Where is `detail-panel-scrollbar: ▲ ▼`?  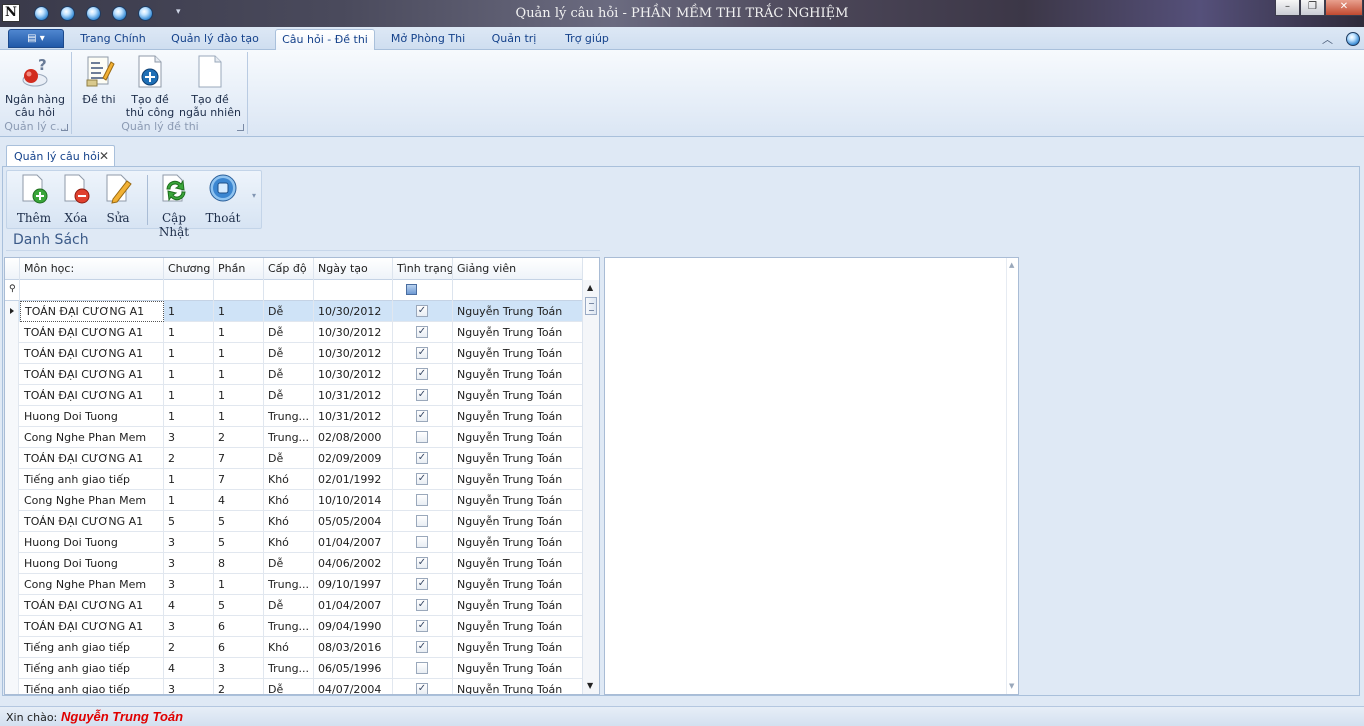
detail-panel-scrollbar: ▲ ▼ is located at coordinates (1012, 476).